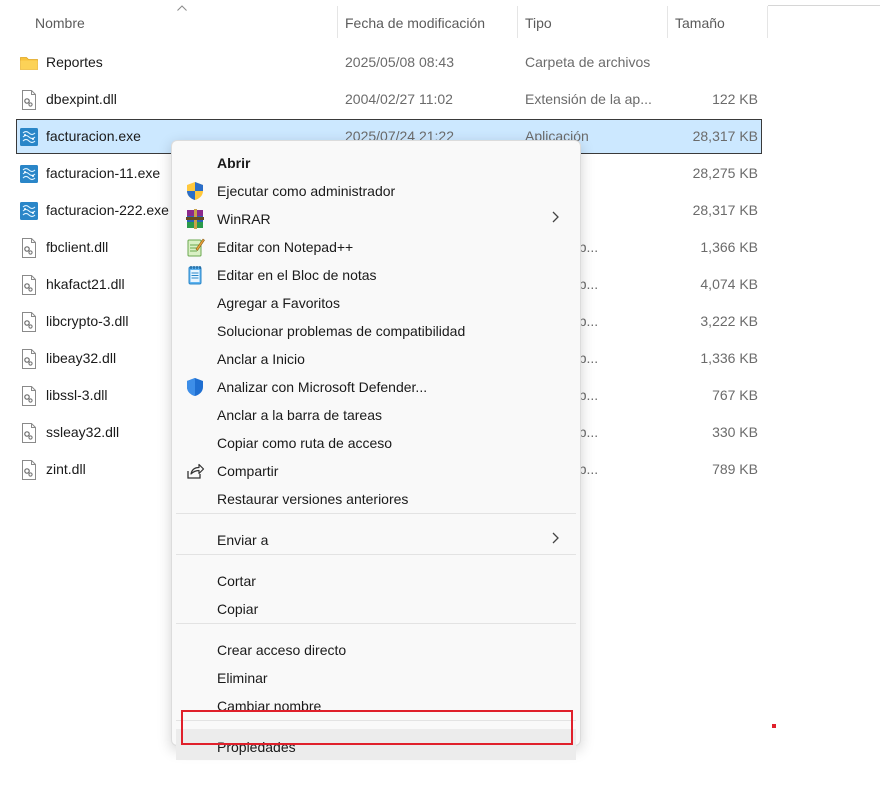 This screenshot has width=880, height=797. Describe the element at coordinates (195, 387) in the screenshot. I see `defender-shield-icon` at that location.